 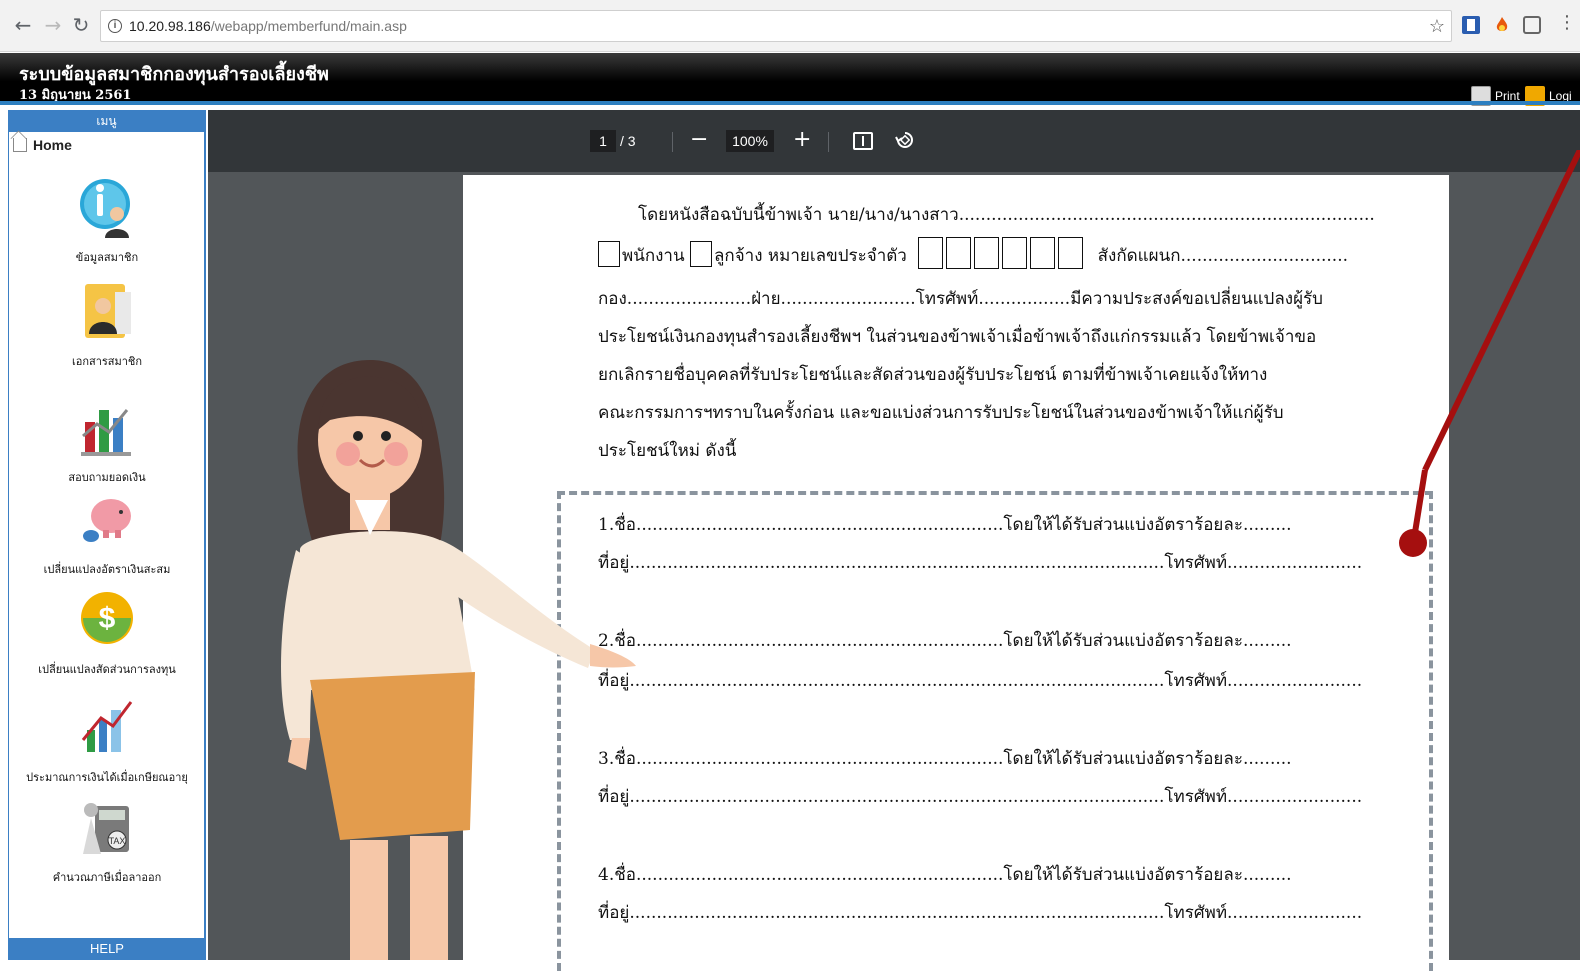 I want to click on document-text: พนักงาน, so click(x=653, y=256).